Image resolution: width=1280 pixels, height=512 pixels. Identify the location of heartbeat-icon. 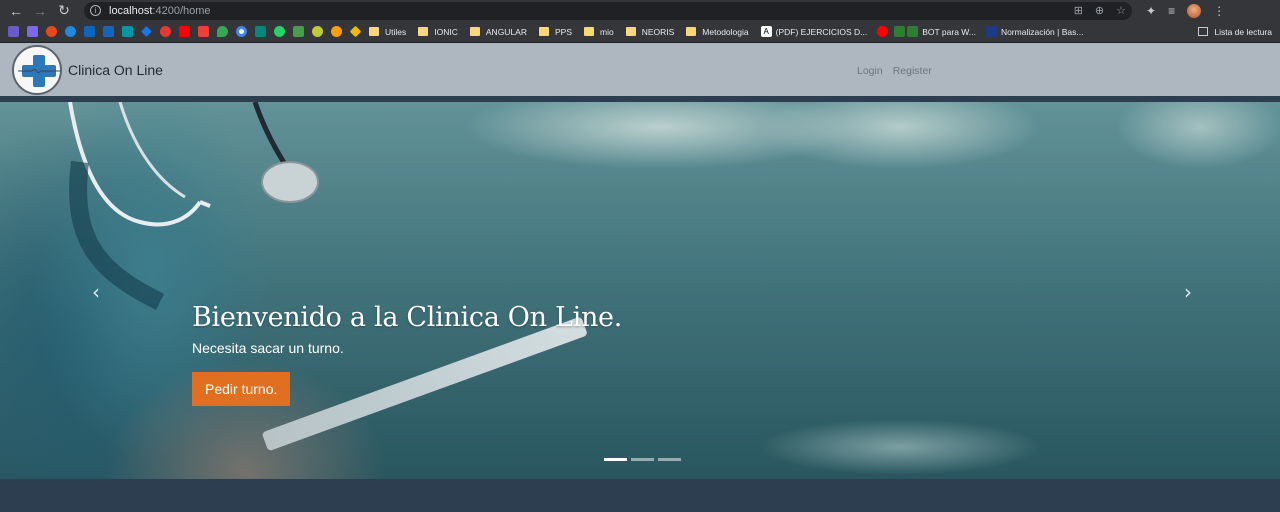
(39, 70).